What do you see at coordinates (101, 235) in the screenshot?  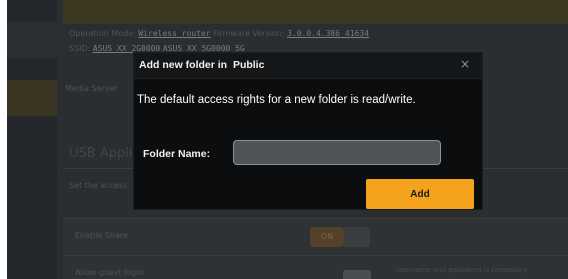 I see `enable-share-label: Enable Share` at bounding box center [101, 235].